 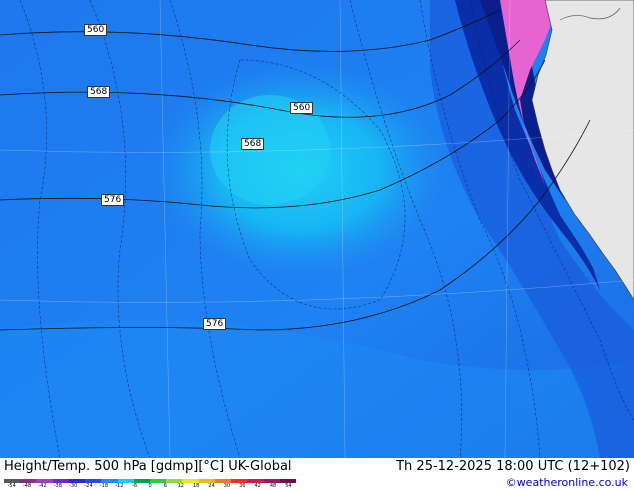 I want to click on legend-tick: -54, so click(x=11, y=486).